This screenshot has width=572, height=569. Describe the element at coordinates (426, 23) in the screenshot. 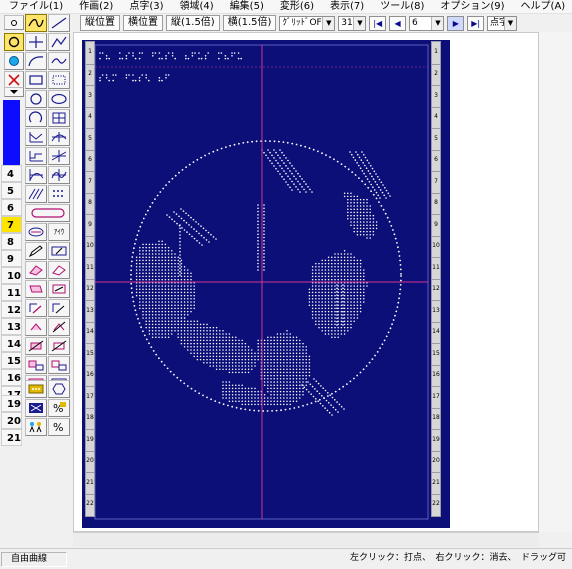

I see `page-select: 6 ▼` at that location.